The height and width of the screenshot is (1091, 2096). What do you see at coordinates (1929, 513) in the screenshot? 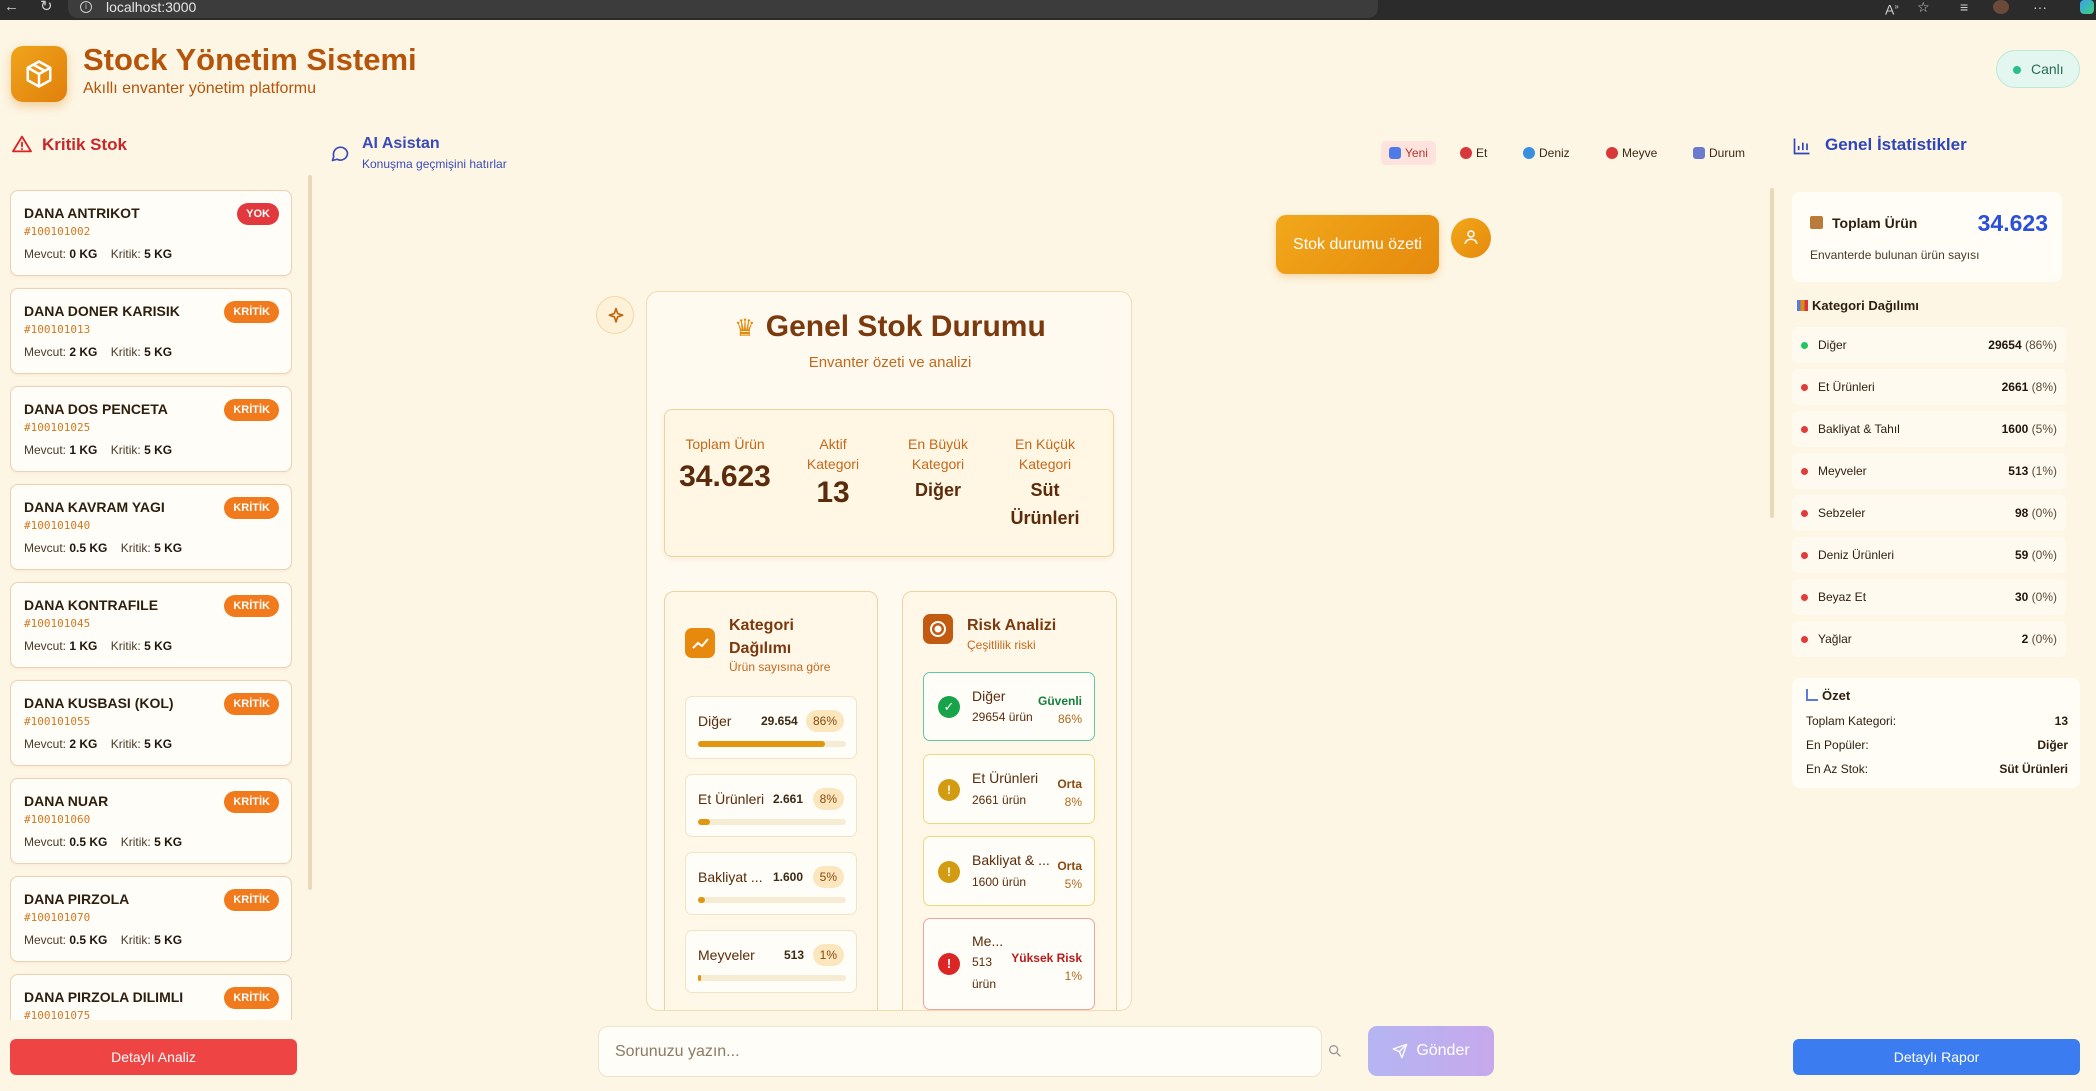
I see `stats-category-row: Sebzeler 98 (0%)` at bounding box center [1929, 513].